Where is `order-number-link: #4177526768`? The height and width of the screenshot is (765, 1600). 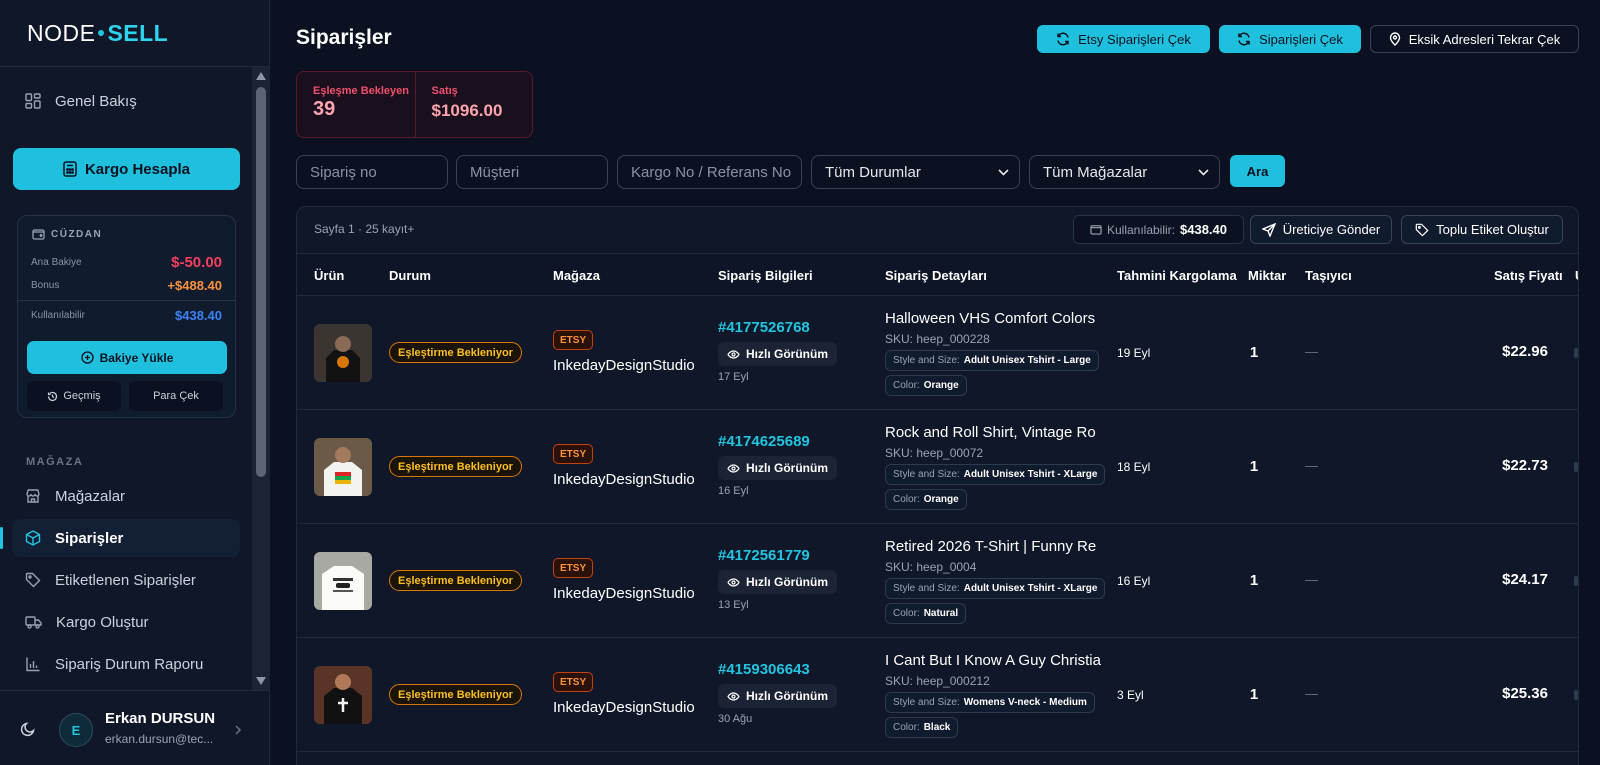
order-number-link: #4177526768 is located at coordinates (764, 327).